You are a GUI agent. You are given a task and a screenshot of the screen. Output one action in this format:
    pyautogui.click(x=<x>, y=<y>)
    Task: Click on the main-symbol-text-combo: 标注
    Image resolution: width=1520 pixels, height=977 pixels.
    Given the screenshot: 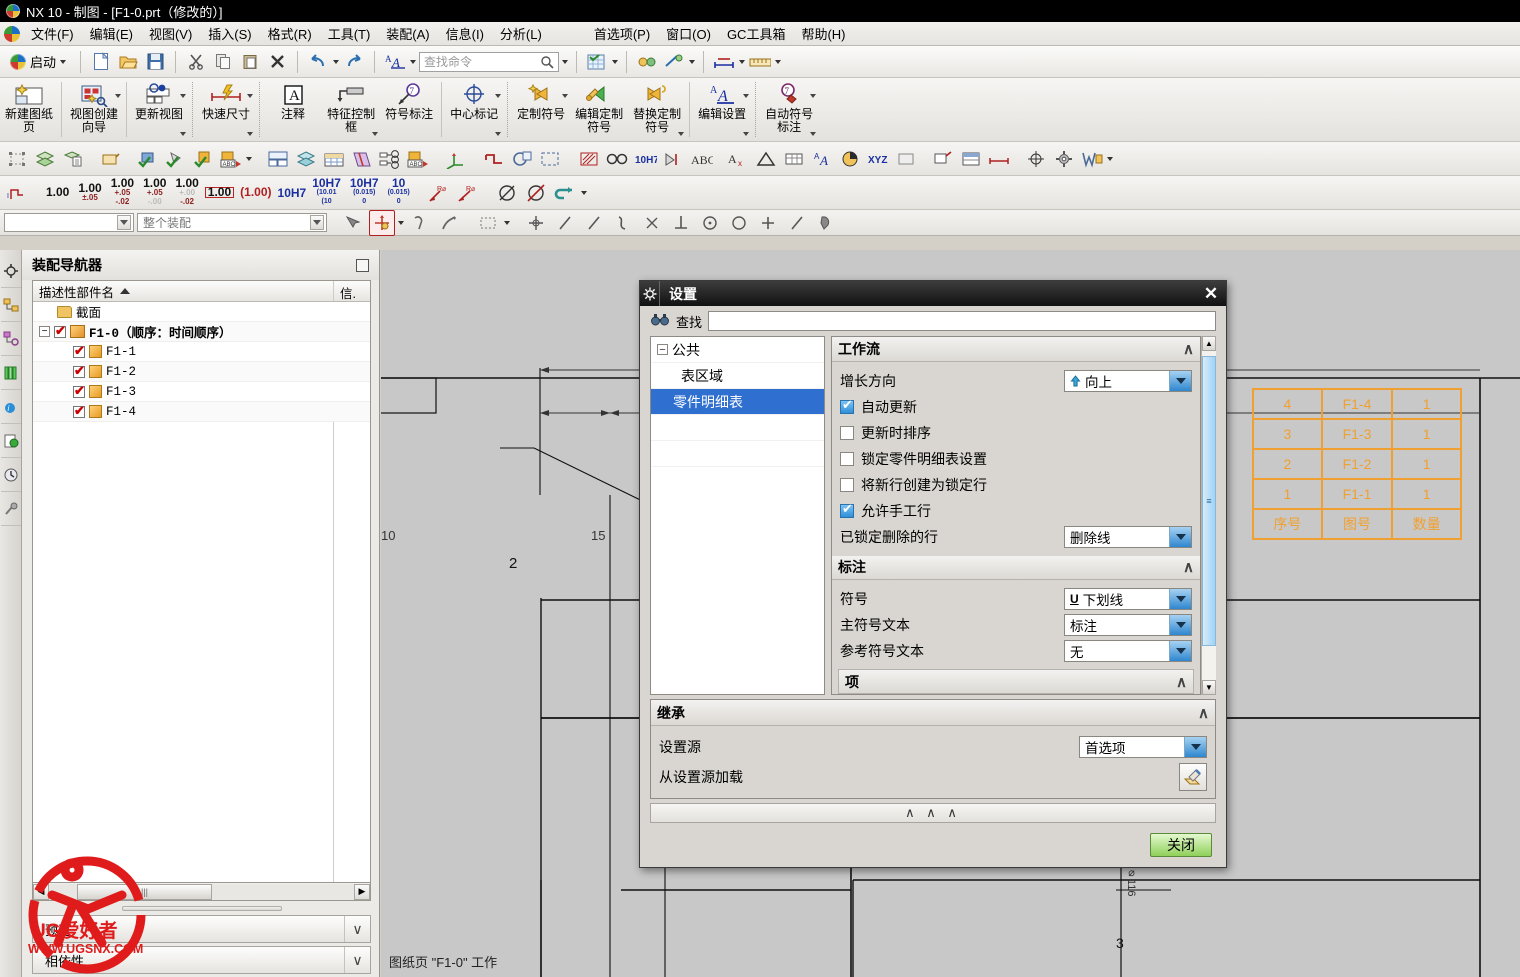 What is the action you would take?
    pyautogui.click(x=1128, y=625)
    